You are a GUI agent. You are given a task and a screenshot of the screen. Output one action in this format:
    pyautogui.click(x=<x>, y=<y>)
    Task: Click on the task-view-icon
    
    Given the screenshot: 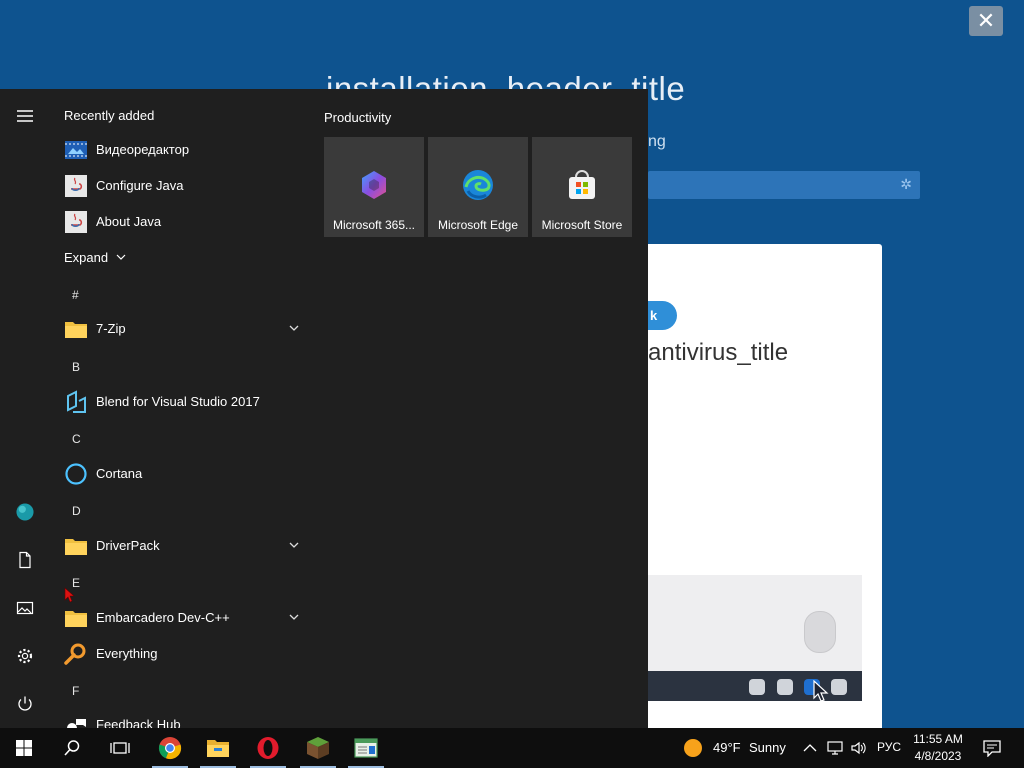 What is the action you would take?
    pyautogui.click(x=120, y=748)
    